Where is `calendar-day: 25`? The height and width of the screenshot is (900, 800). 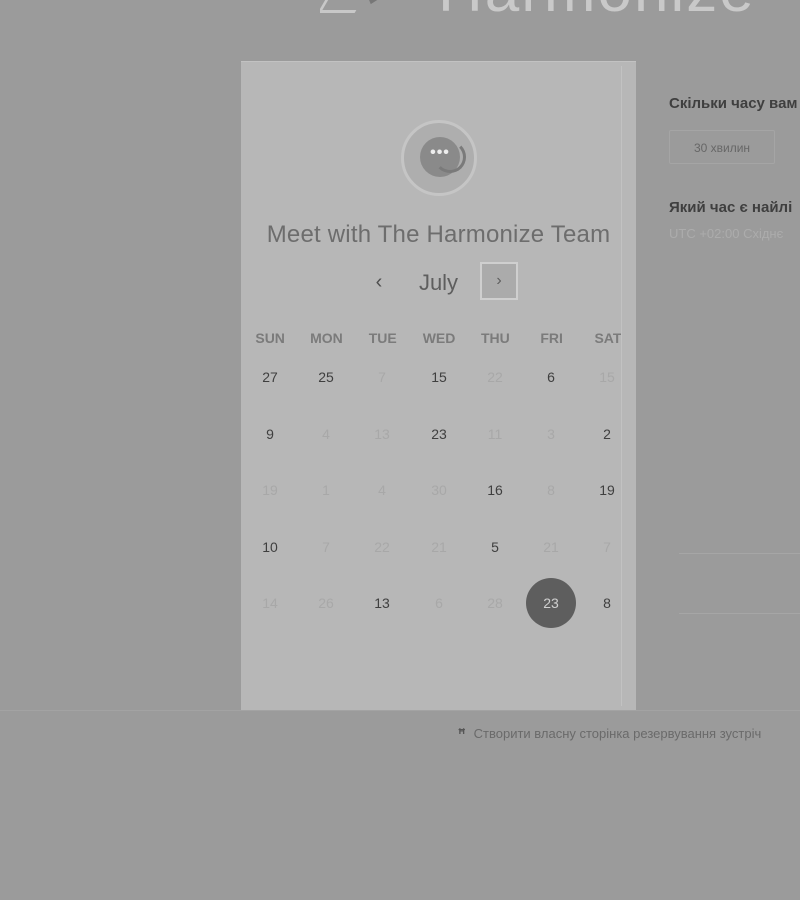 calendar-day: 25 is located at coordinates (326, 377).